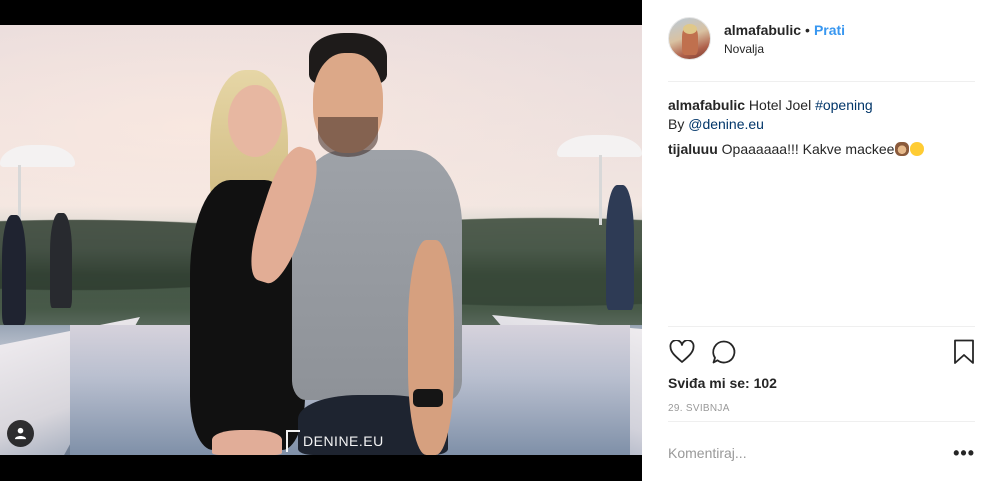  I want to click on caption-text: Hotel Joel, so click(780, 105).